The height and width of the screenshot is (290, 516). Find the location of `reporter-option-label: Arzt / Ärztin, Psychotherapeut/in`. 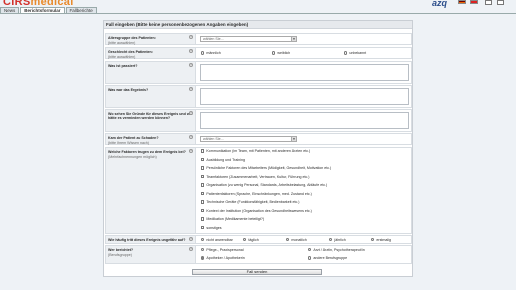

reporter-option-label: Arzt / Ärztin, Psychotherapeut/in is located at coordinates (339, 249).